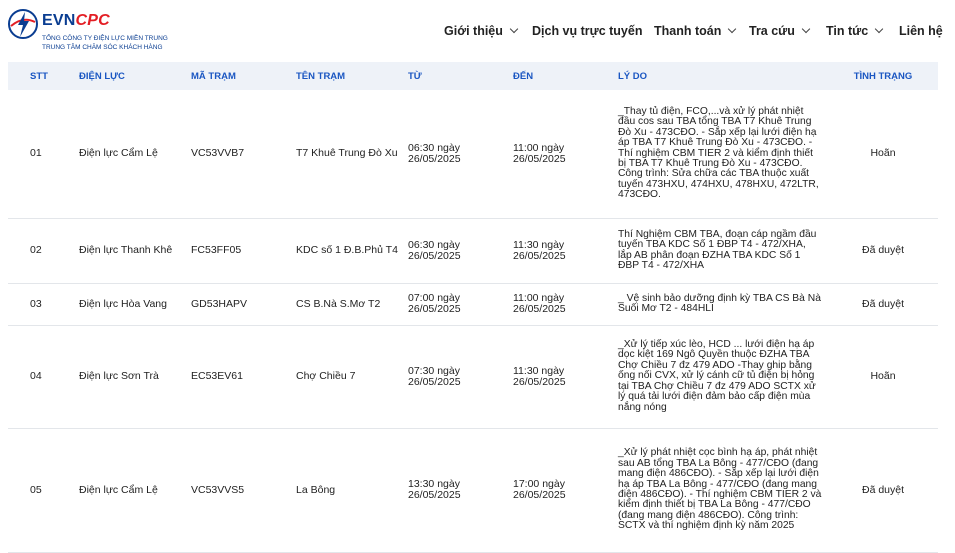 This screenshot has width=955, height=553. Describe the element at coordinates (243, 490) in the screenshot. I see `cell-ma-tram: VC53VVS5` at that location.